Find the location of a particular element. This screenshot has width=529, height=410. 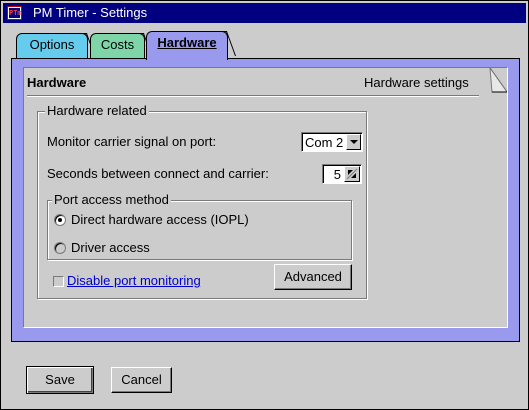

radio-driver-access is located at coordinates (60, 248).